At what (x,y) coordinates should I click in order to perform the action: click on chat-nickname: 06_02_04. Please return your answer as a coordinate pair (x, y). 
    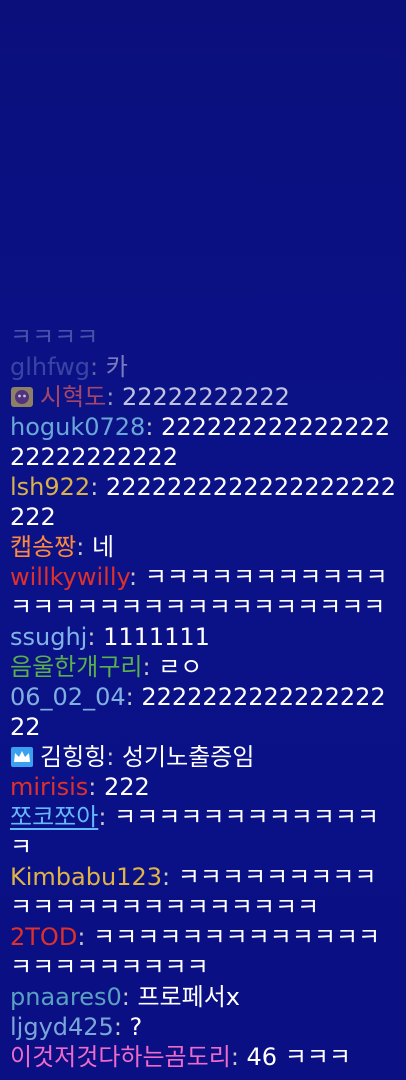
    Looking at the image, I should click on (68, 697).